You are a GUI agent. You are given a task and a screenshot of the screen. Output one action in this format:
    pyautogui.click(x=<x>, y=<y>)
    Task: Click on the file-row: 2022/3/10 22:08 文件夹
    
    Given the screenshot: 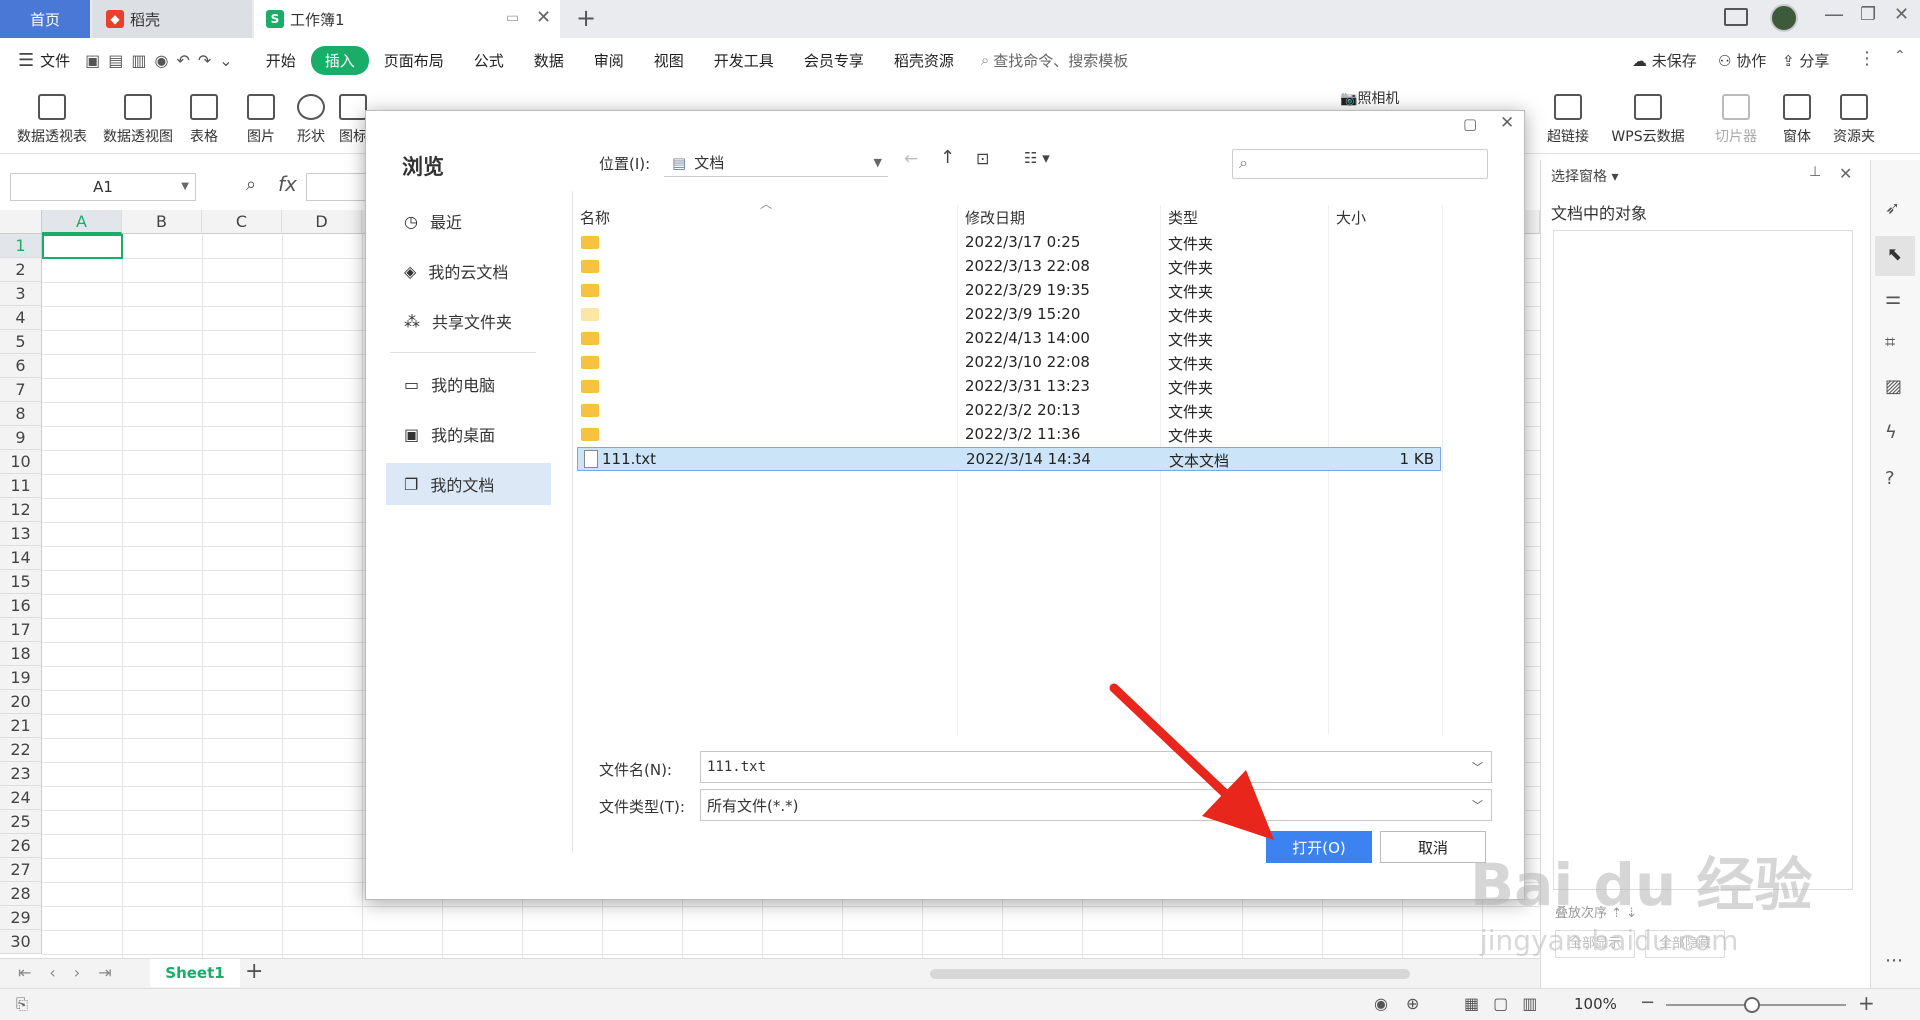 What is the action you would take?
    pyautogui.click(x=1009, y=363)
    